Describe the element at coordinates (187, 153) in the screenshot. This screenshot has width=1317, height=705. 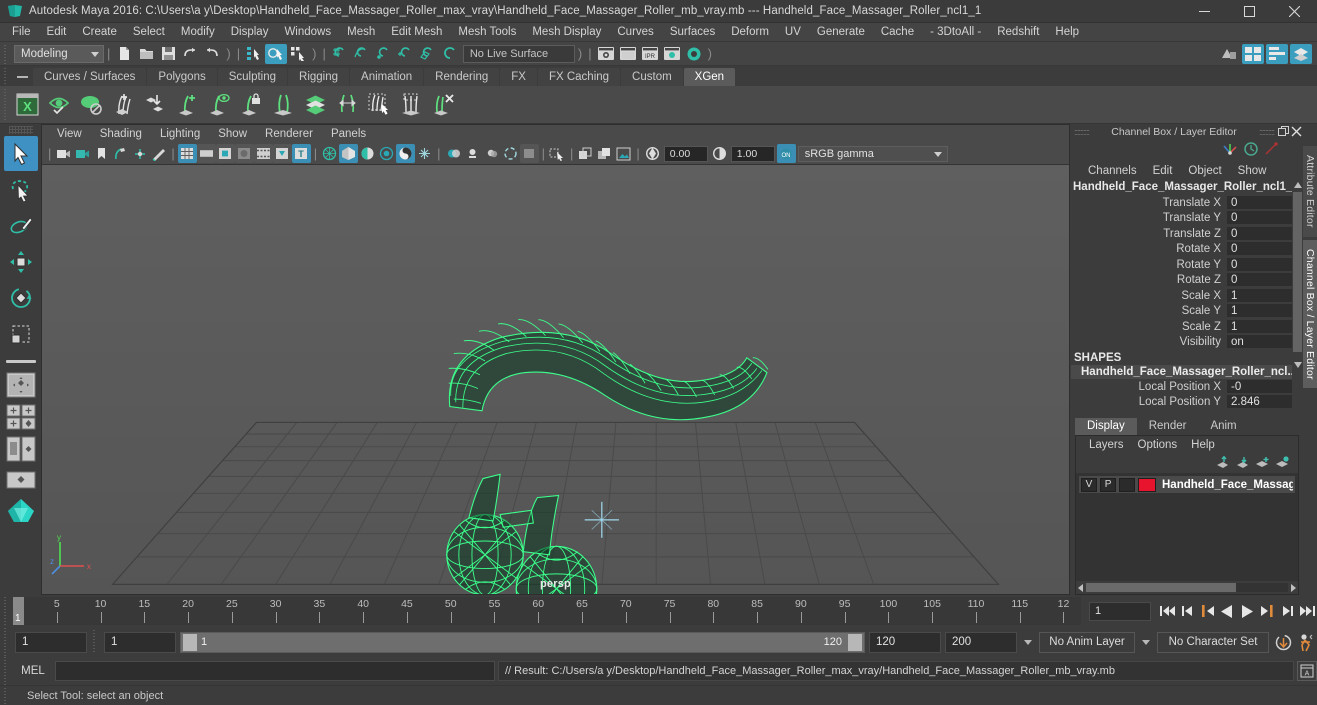
I see `grid-toggle-icon` at that location.